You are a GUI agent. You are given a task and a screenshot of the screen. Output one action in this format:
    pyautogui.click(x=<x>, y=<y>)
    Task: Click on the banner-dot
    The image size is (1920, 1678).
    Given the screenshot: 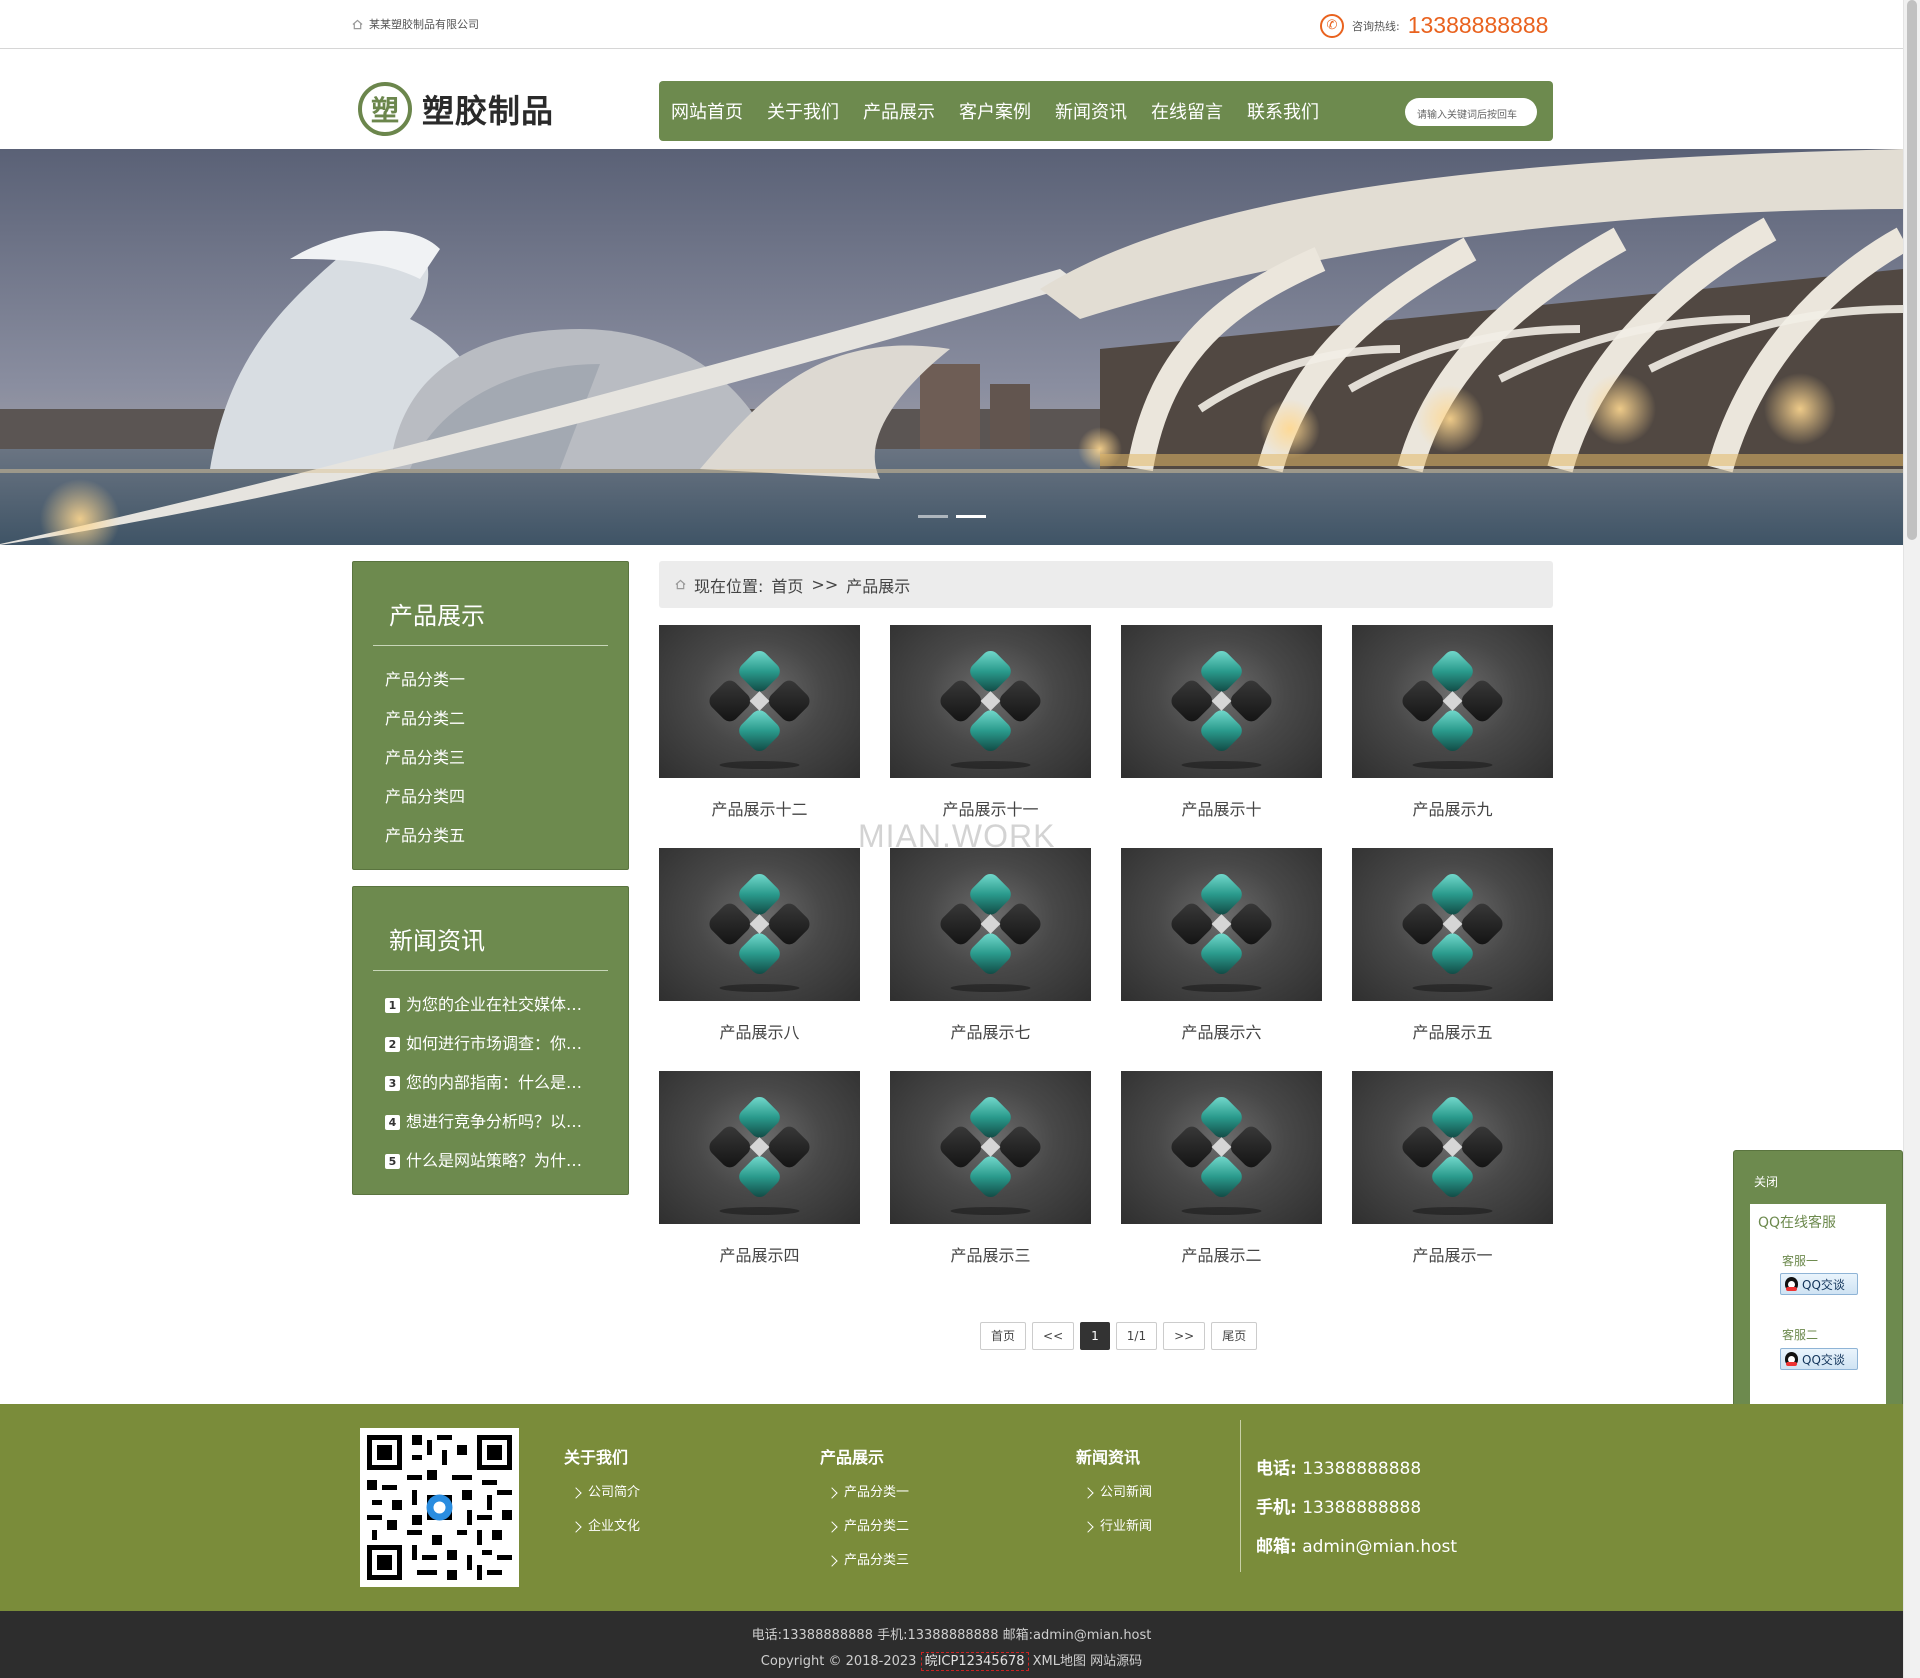 What is the action you would take?
    pyautogui.click(x=933, y=516)
    